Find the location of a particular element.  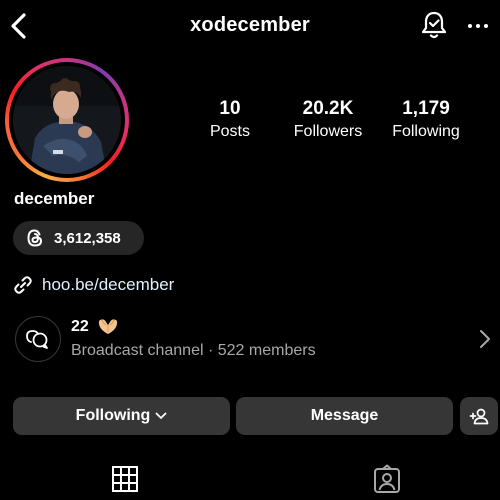

bio-link: hoo.be/december is located at coordinates (93, 285).